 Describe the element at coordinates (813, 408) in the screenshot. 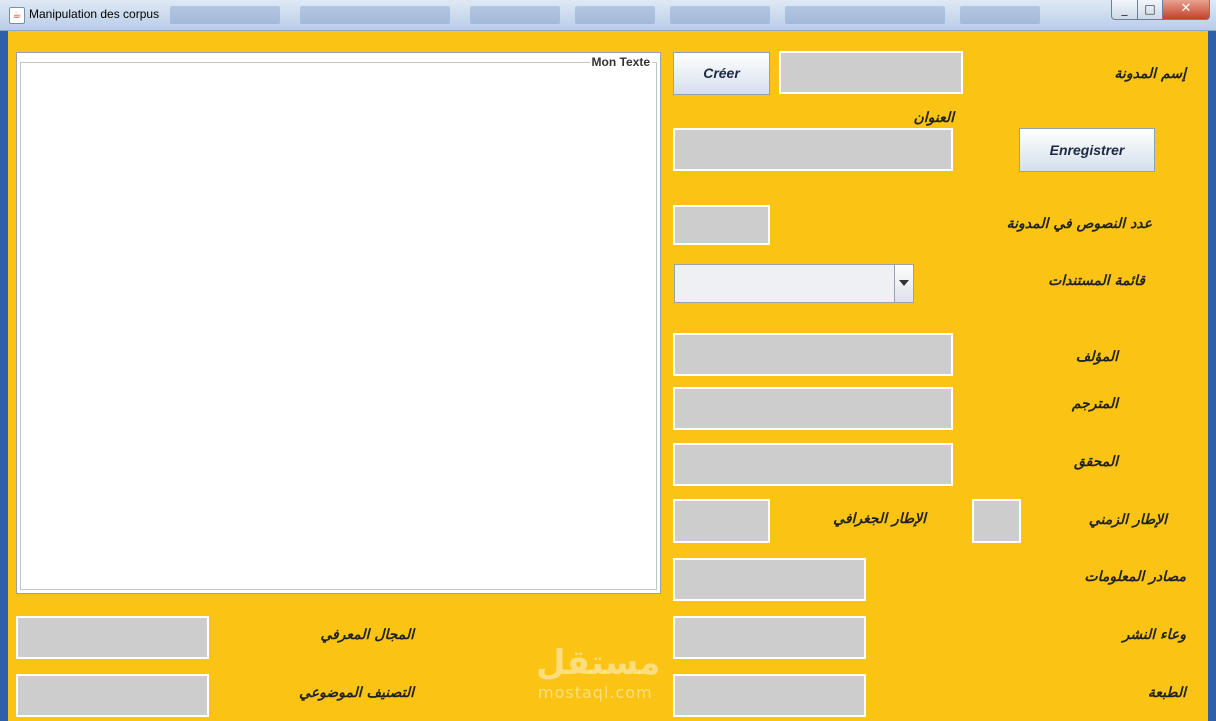

I see `translator-field` at that location.